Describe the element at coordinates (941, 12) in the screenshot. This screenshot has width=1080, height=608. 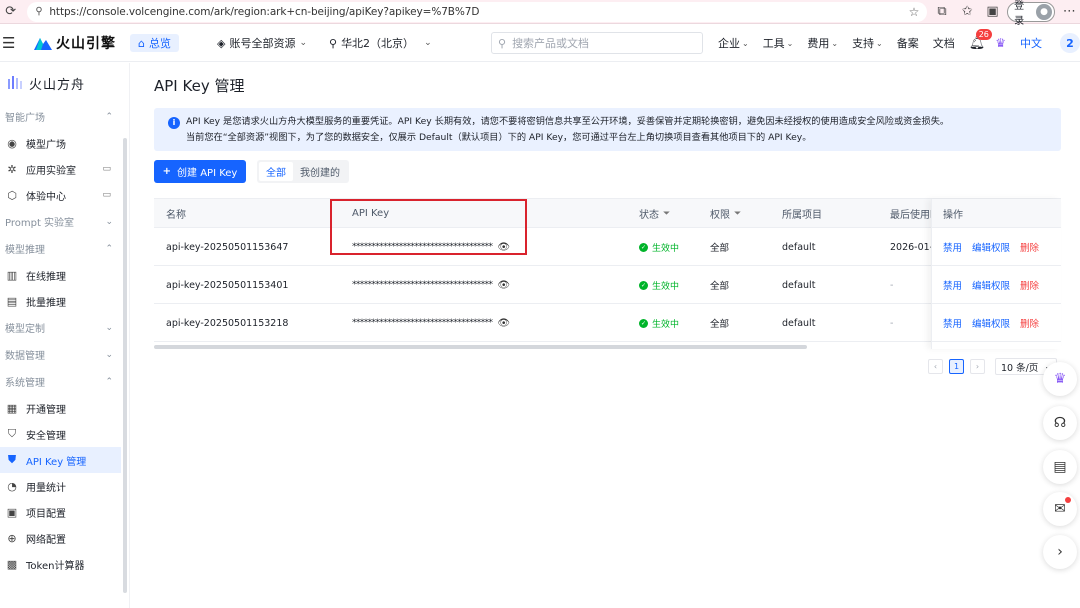
I see `extensions-icon: ⧉` at that location.